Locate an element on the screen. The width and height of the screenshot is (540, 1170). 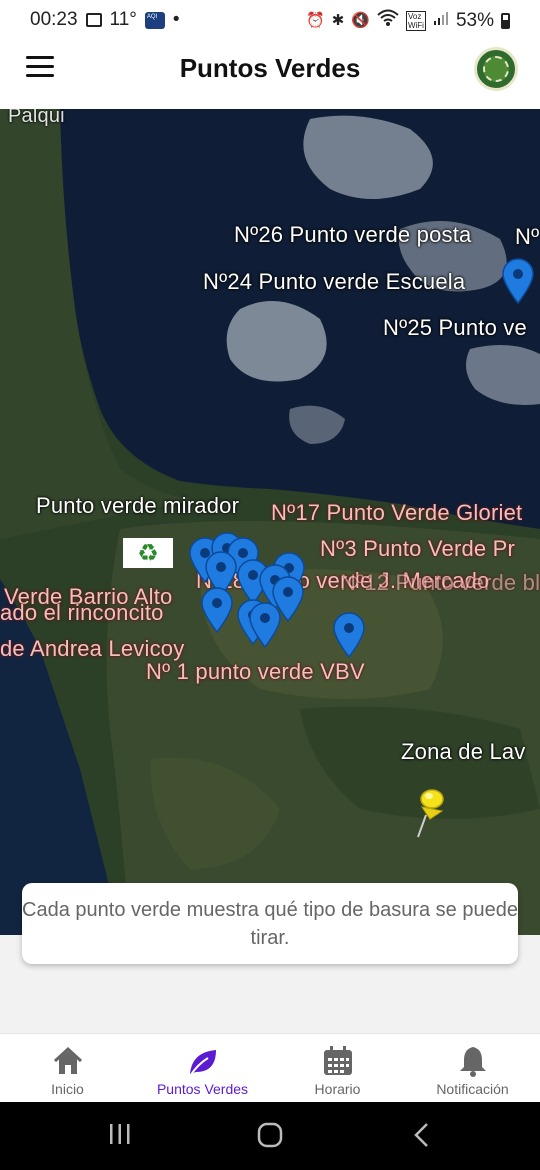
status-bar: 00:23 11° AQI • ⏰ ✱ 🔇 Voz WiFi 53% is located at coordinates (270, 20).